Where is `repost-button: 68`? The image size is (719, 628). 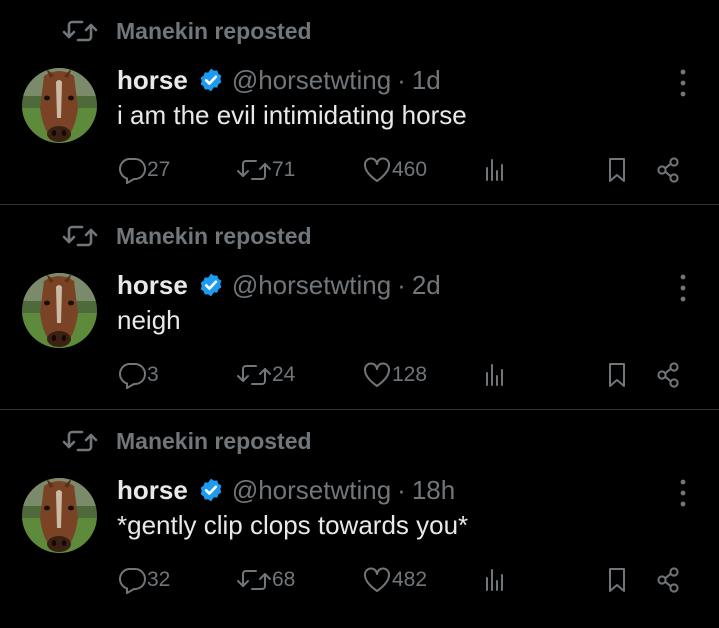 repost-button: 68 is located at coordinates (265, 580).